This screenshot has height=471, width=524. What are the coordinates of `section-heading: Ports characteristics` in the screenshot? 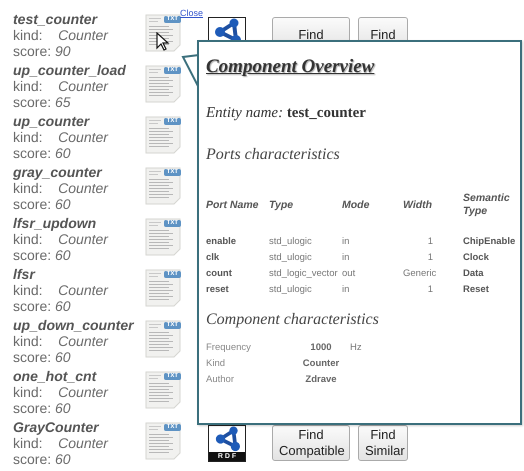 It's located at (273, 155).